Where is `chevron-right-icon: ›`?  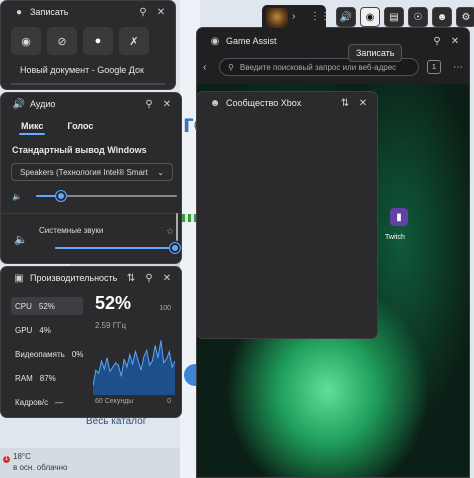 chevron-right-icon: › is located at coordinates (293, 16).